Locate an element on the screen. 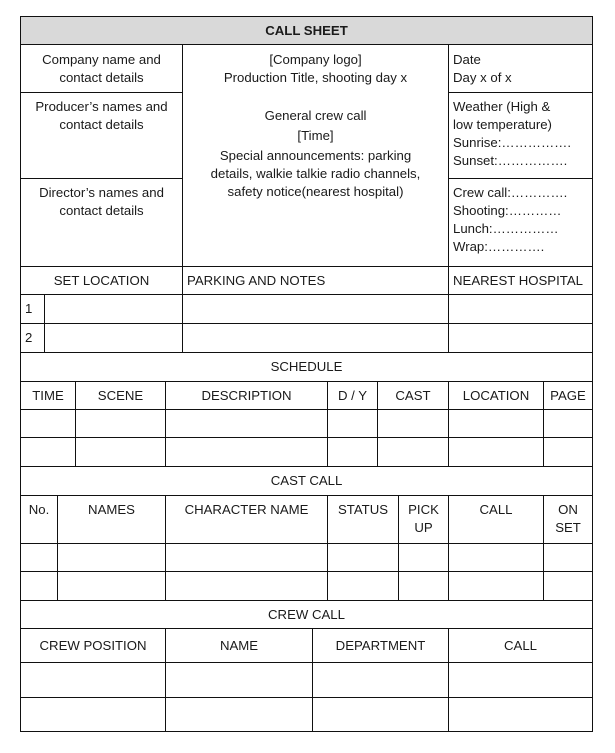  general-crew-call-label: General crew call is located at coordinates (315, 115).